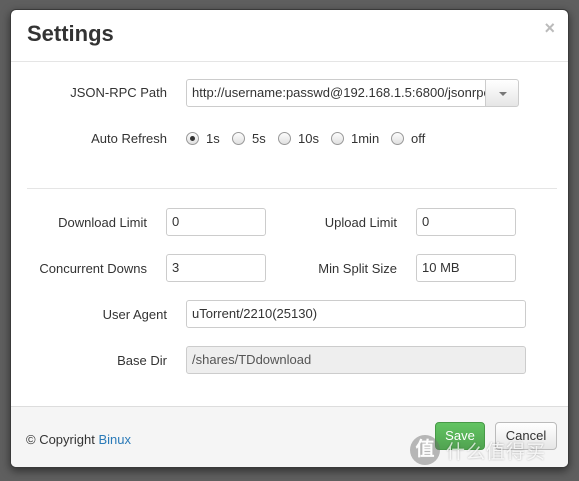  I want to click on watermark-logo-icon: 值, so click(425, 450).